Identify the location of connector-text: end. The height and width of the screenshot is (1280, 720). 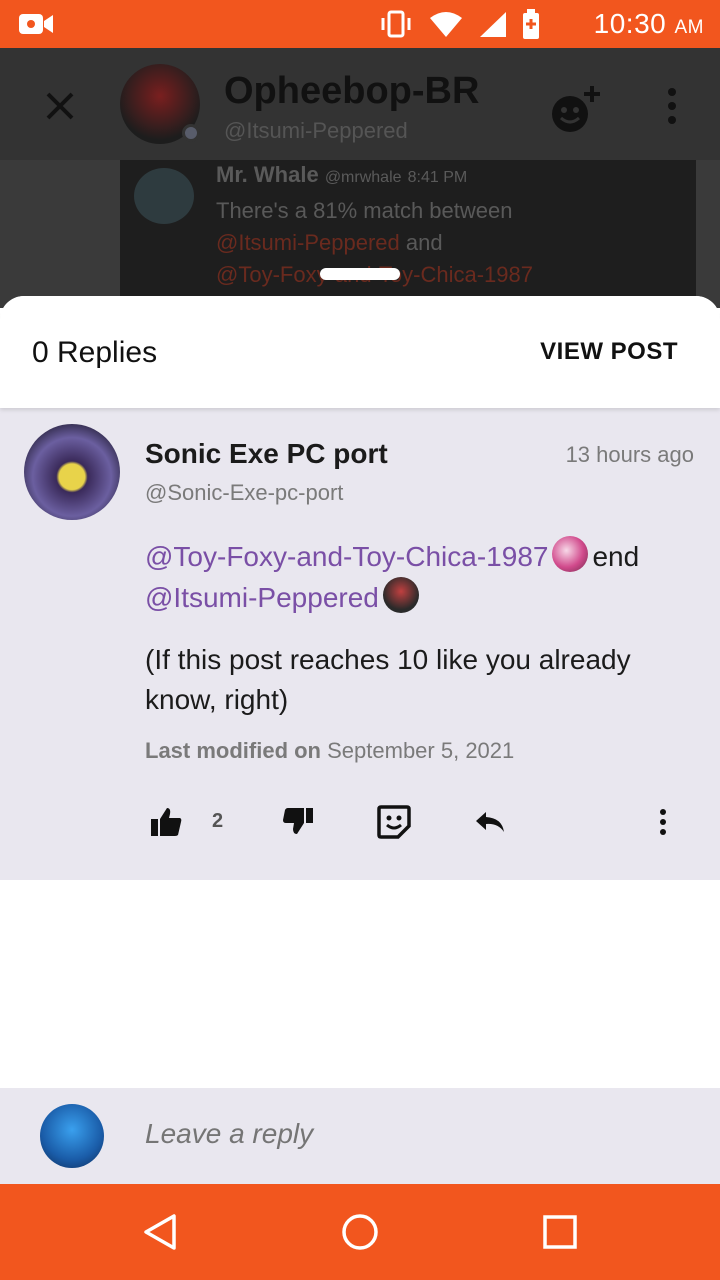
(616, 556).